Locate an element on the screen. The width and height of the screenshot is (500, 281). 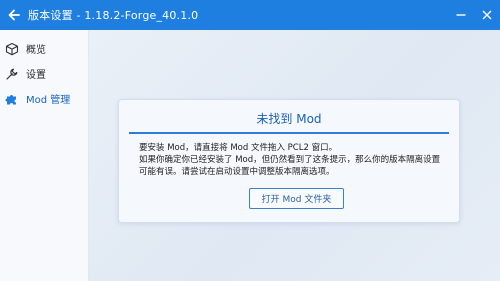
sidebar-item-settings: 设置 is located at coordinates (44, 73).